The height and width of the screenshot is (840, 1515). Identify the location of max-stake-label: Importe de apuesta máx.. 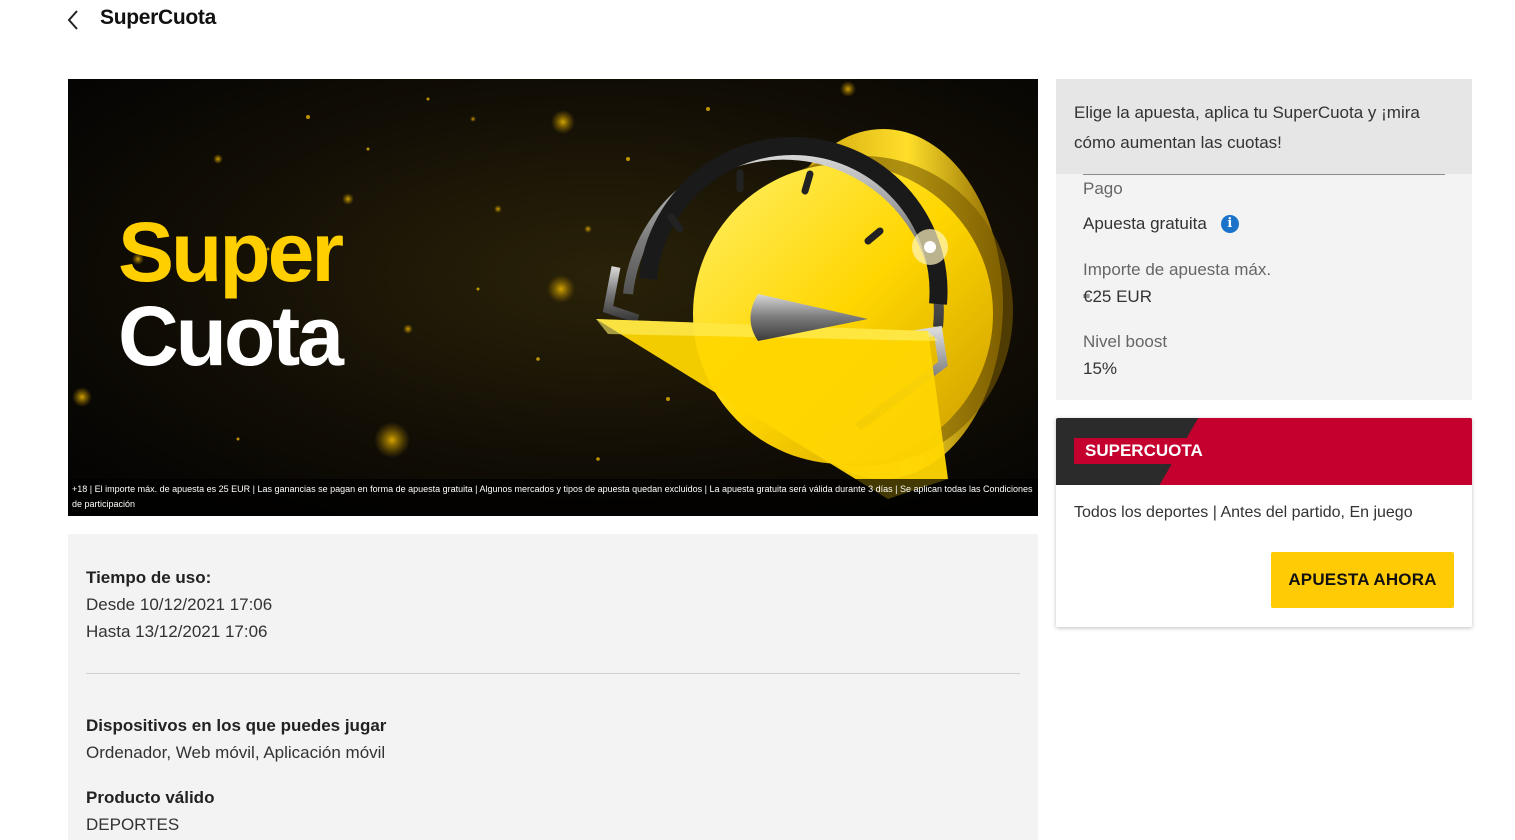
(1177, 269).